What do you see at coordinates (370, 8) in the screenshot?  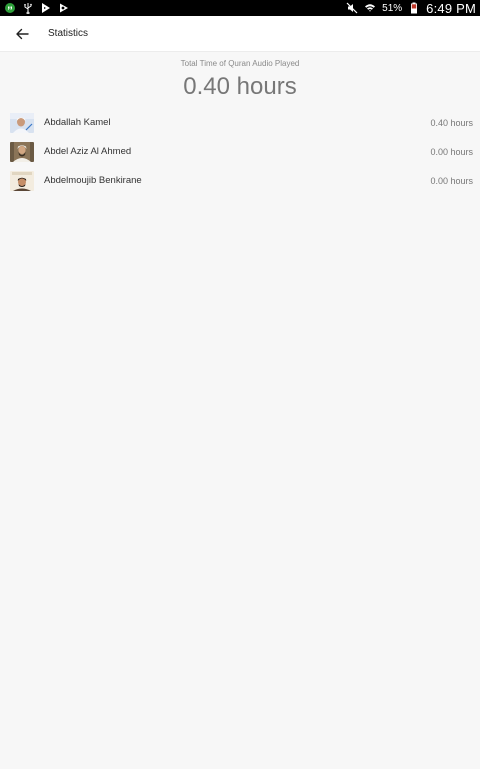 I see `wifi-icon` at bounding box center [370, 8].